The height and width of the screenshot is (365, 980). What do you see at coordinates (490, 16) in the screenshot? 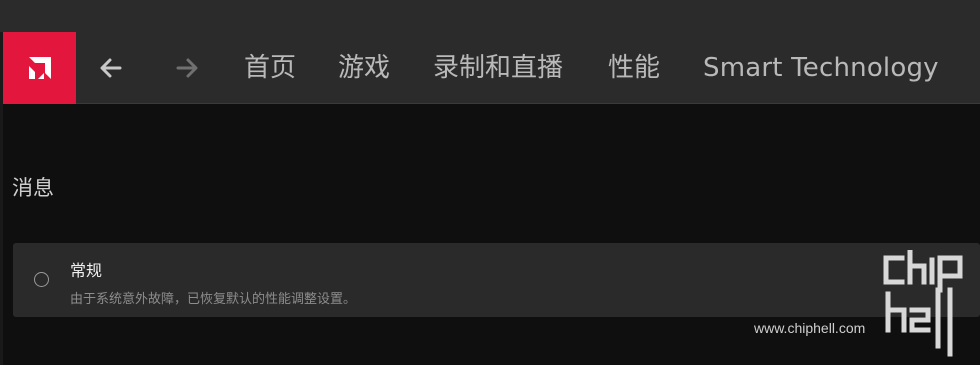
I see `window-titlebar` at bounding box center [490, 16].